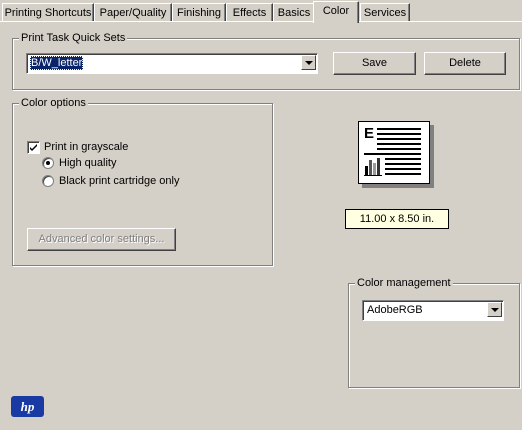 The width and height of the screenshot is (522, 430). What do you see at coordinates (48, 12) in the screenshot?
I see `tab-printing-shortcuts: Printing Shortcuts` at bounding box center [48, 12].